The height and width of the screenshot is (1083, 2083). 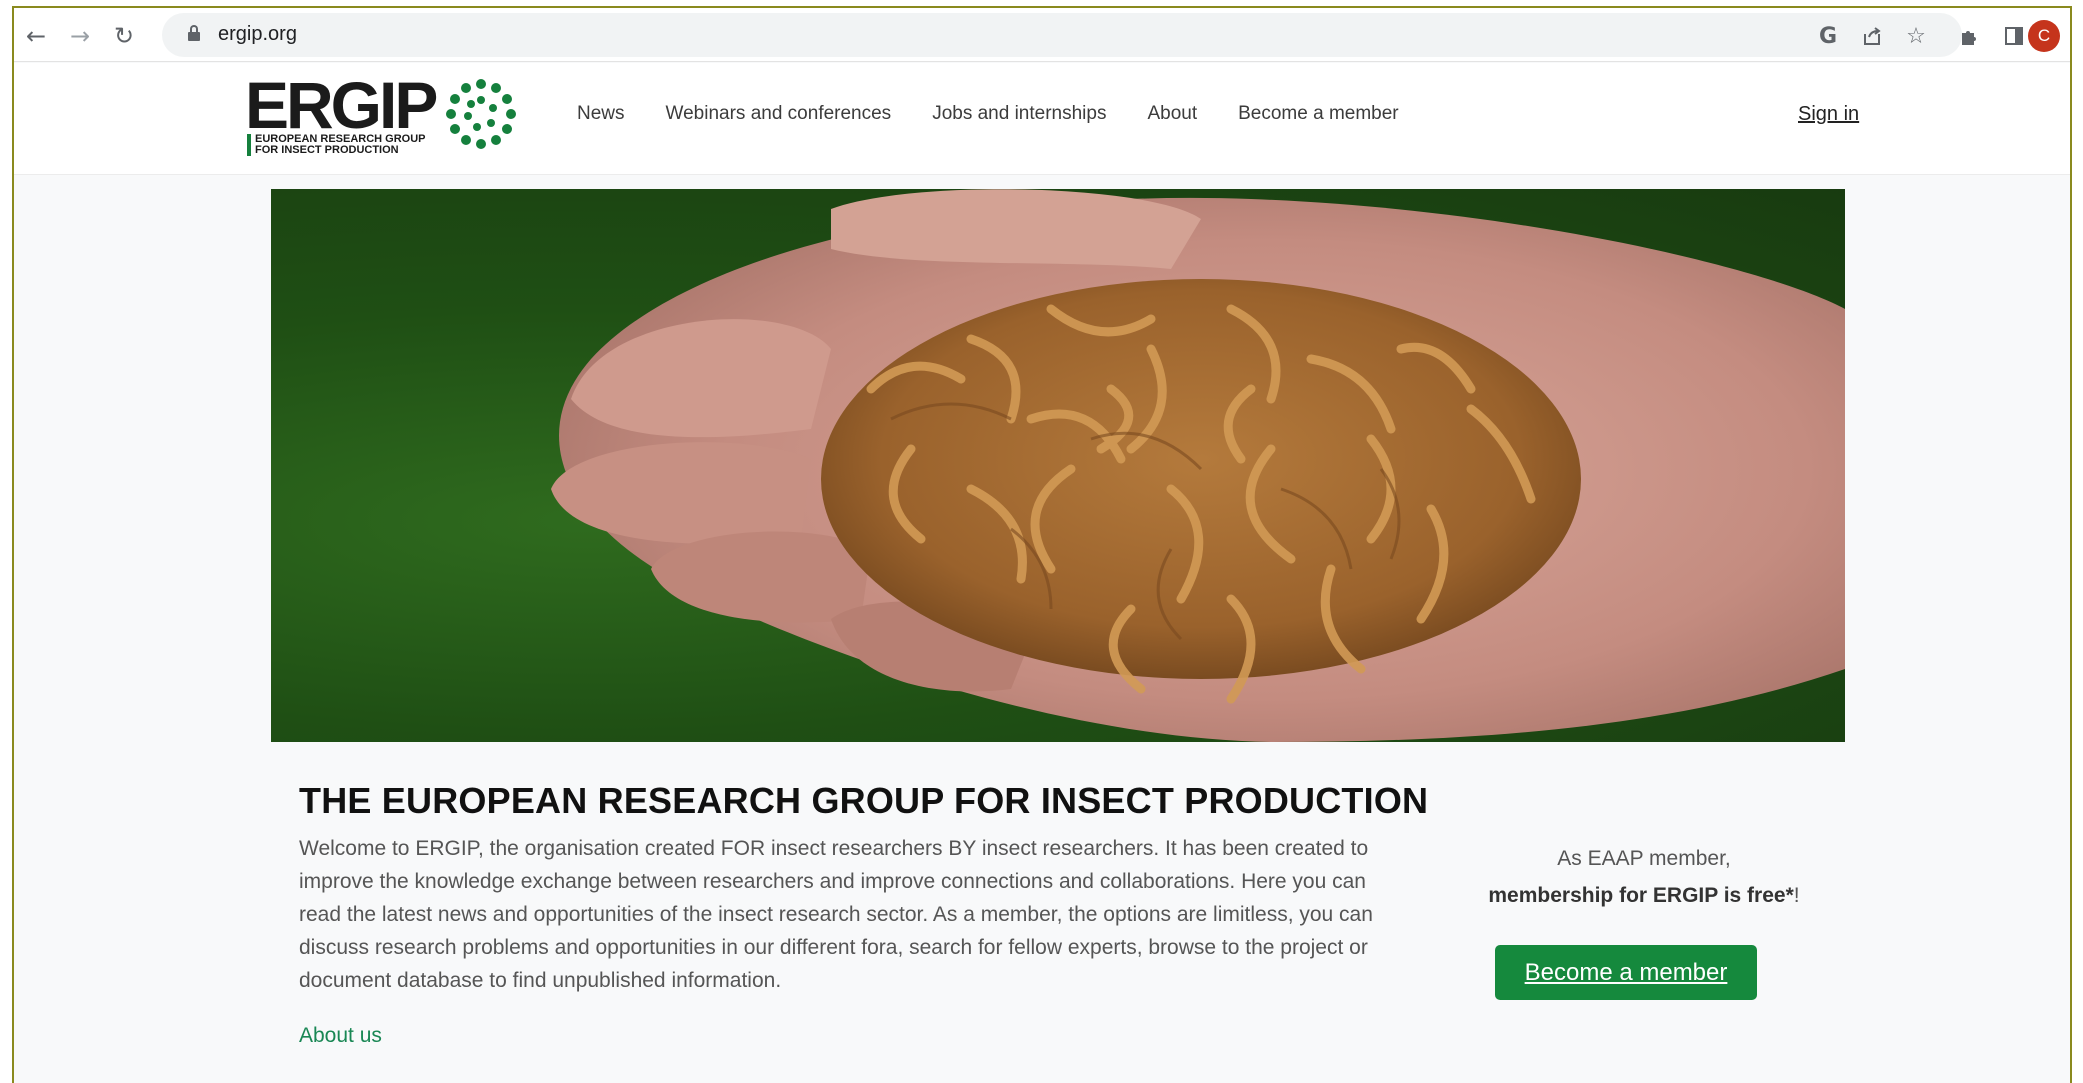 What do you see at coordinates (1318, 114) in the screenshot?
I see `nav-become-member: Become a member` at bounding box center [1318, 114].